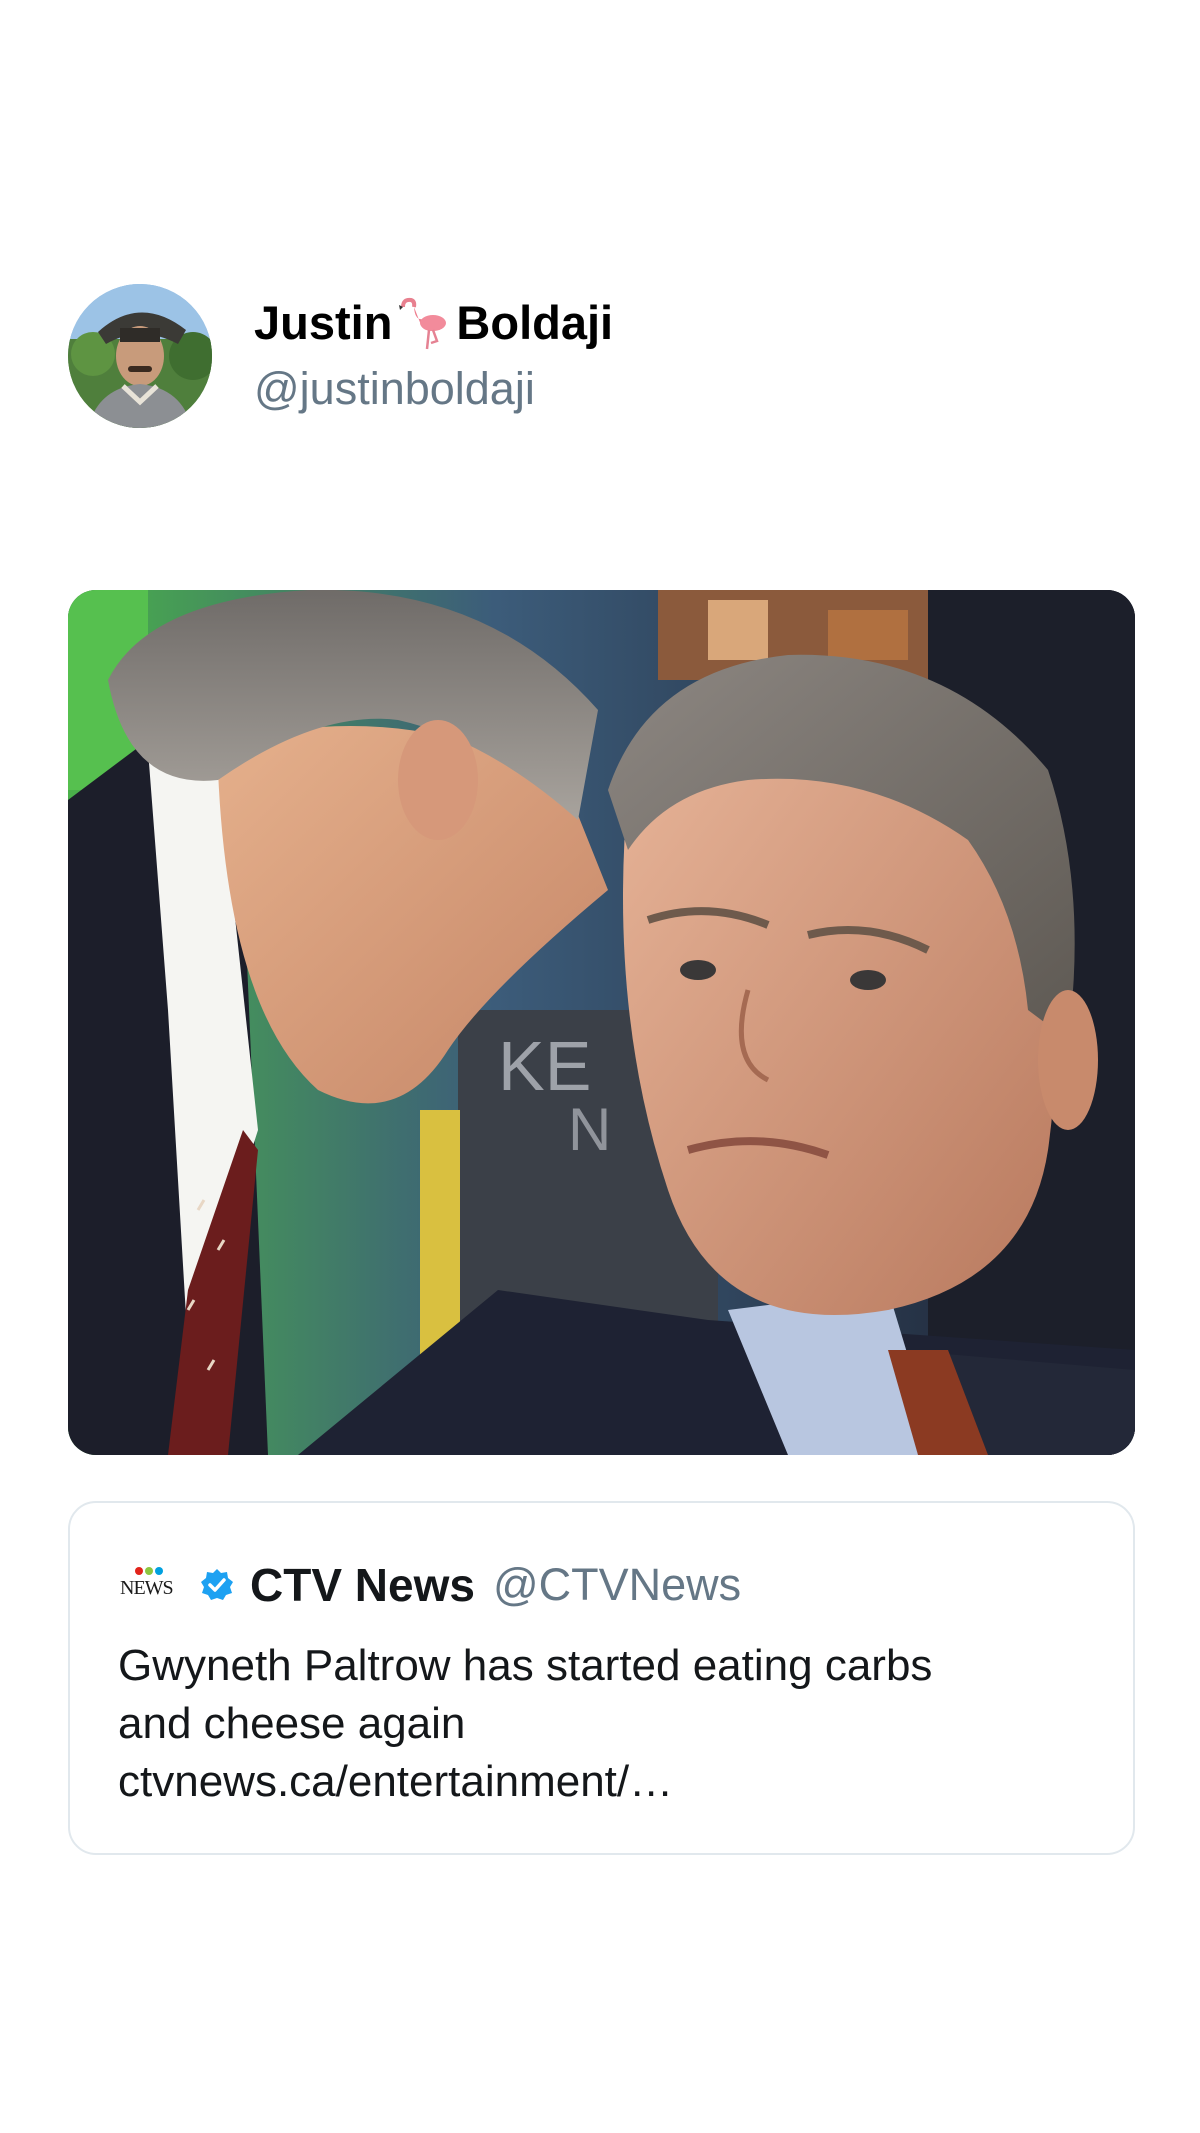  I want to click on author-last-name: Boldaji, so click(535, 322).